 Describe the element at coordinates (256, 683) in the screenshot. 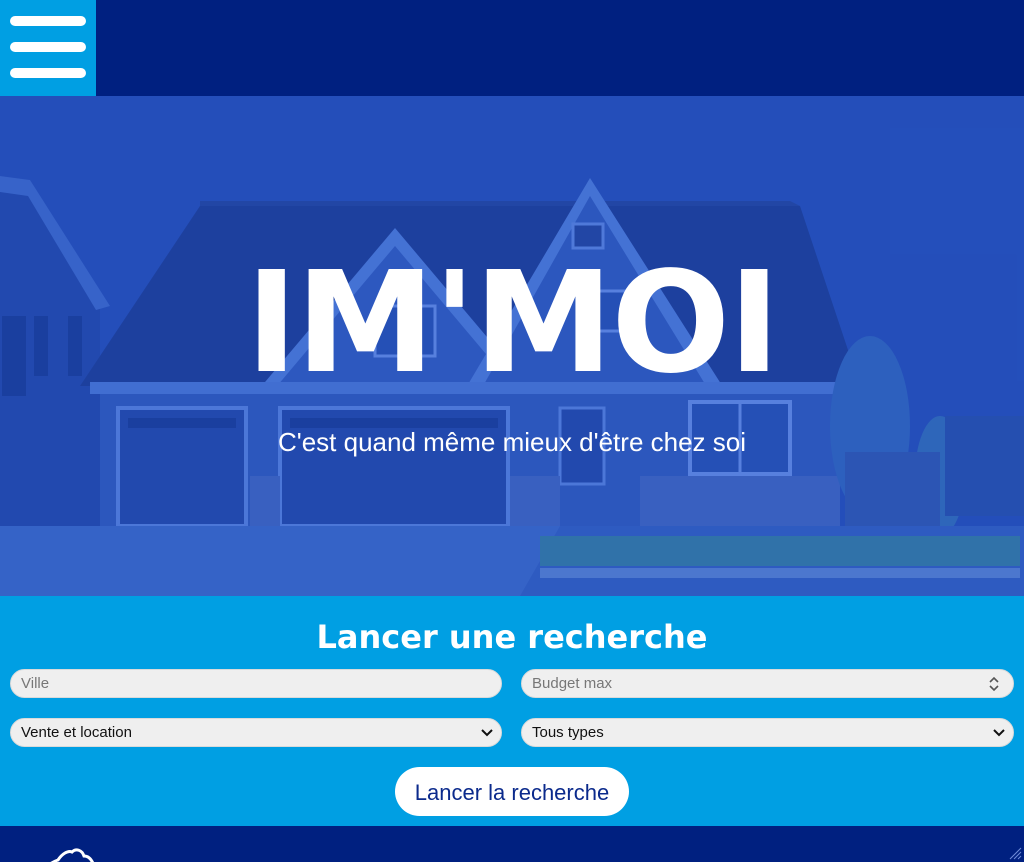

I see `city-input` at that location.